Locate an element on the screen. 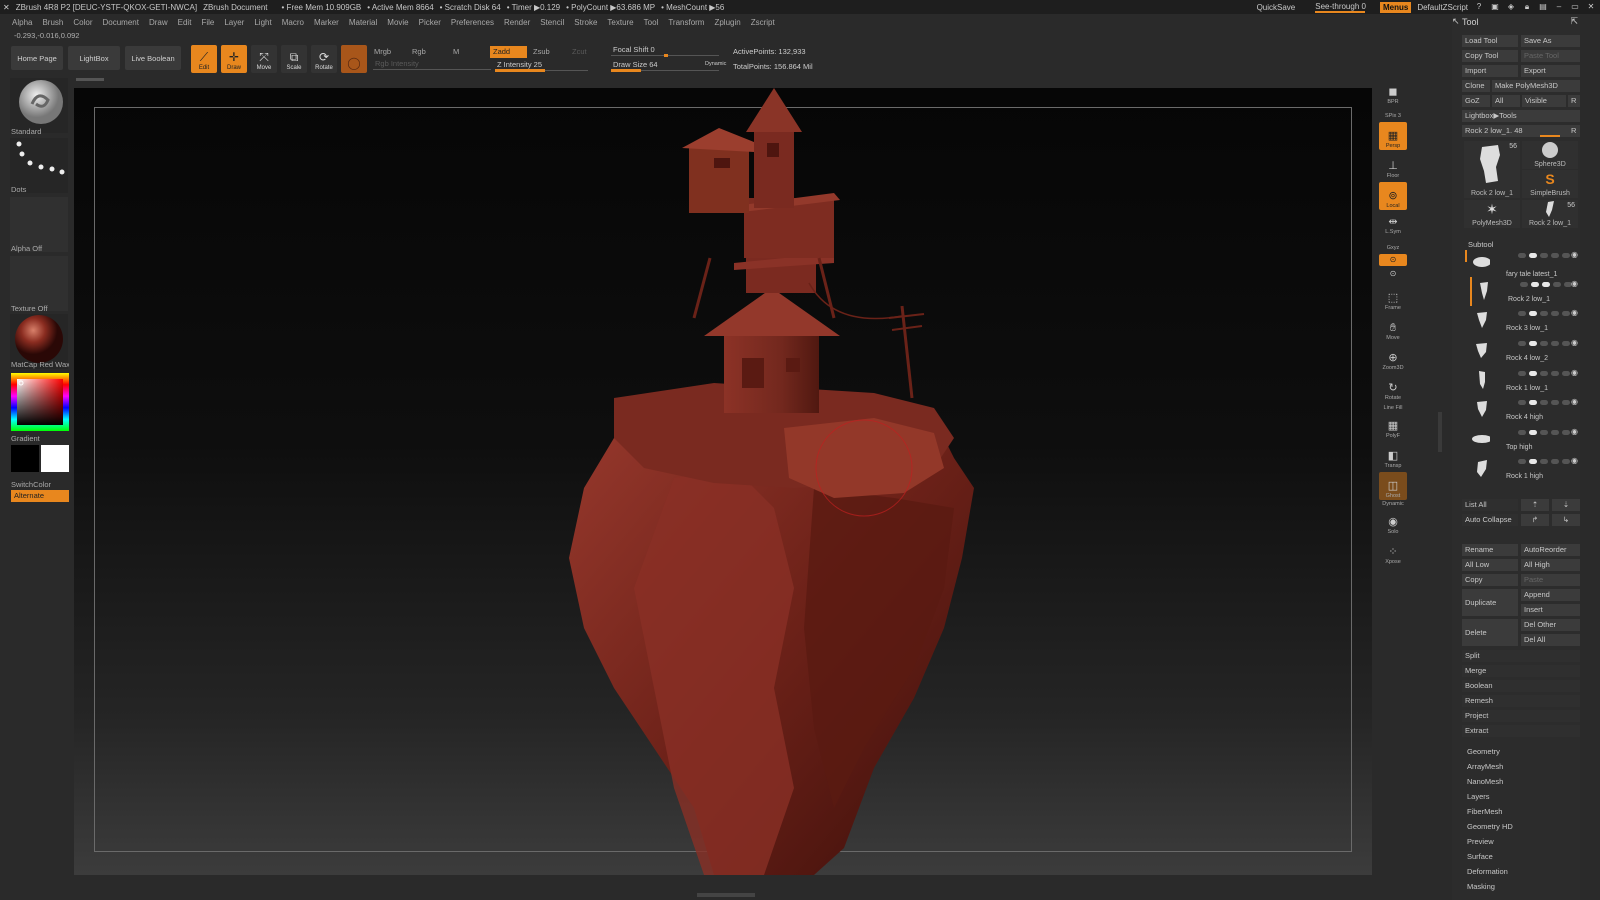 The height and width of the screenshot is (900, 1600). gxyz-button: Gxyz is located at coordinates (1393, 244).